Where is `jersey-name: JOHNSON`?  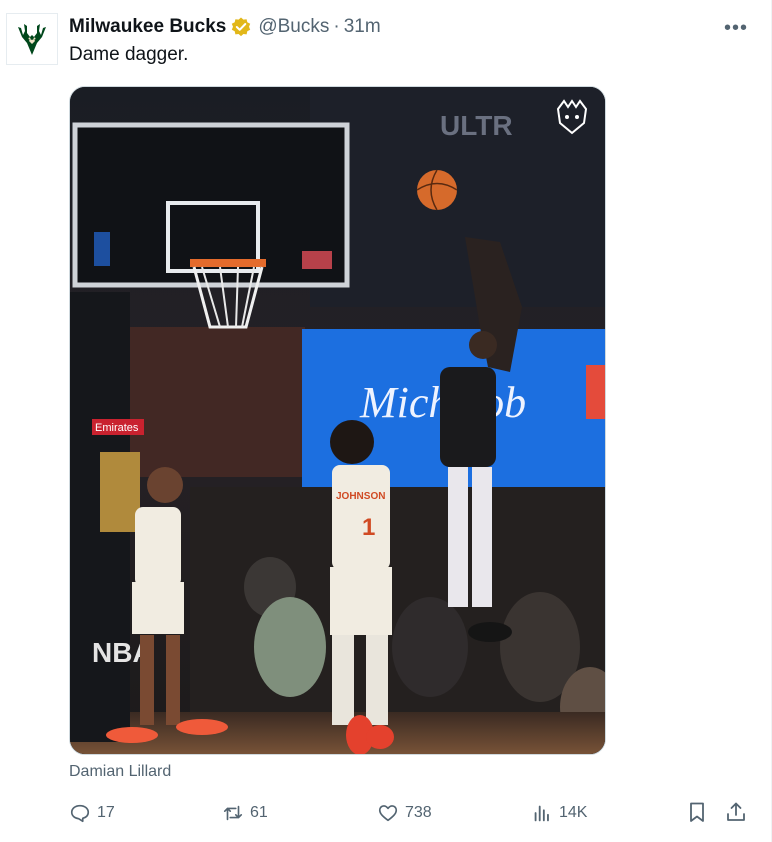 jersey-name: JOHNSON is located at coordinates (360, 496).